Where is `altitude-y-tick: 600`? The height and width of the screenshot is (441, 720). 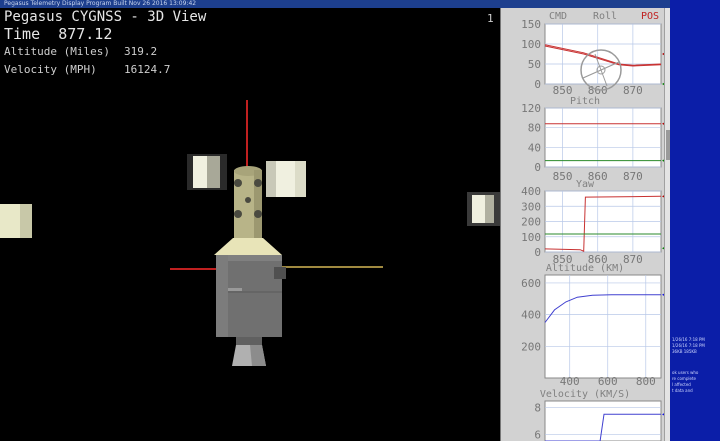
altitude-y-tick: 600 is located at coordinates (531, 283).